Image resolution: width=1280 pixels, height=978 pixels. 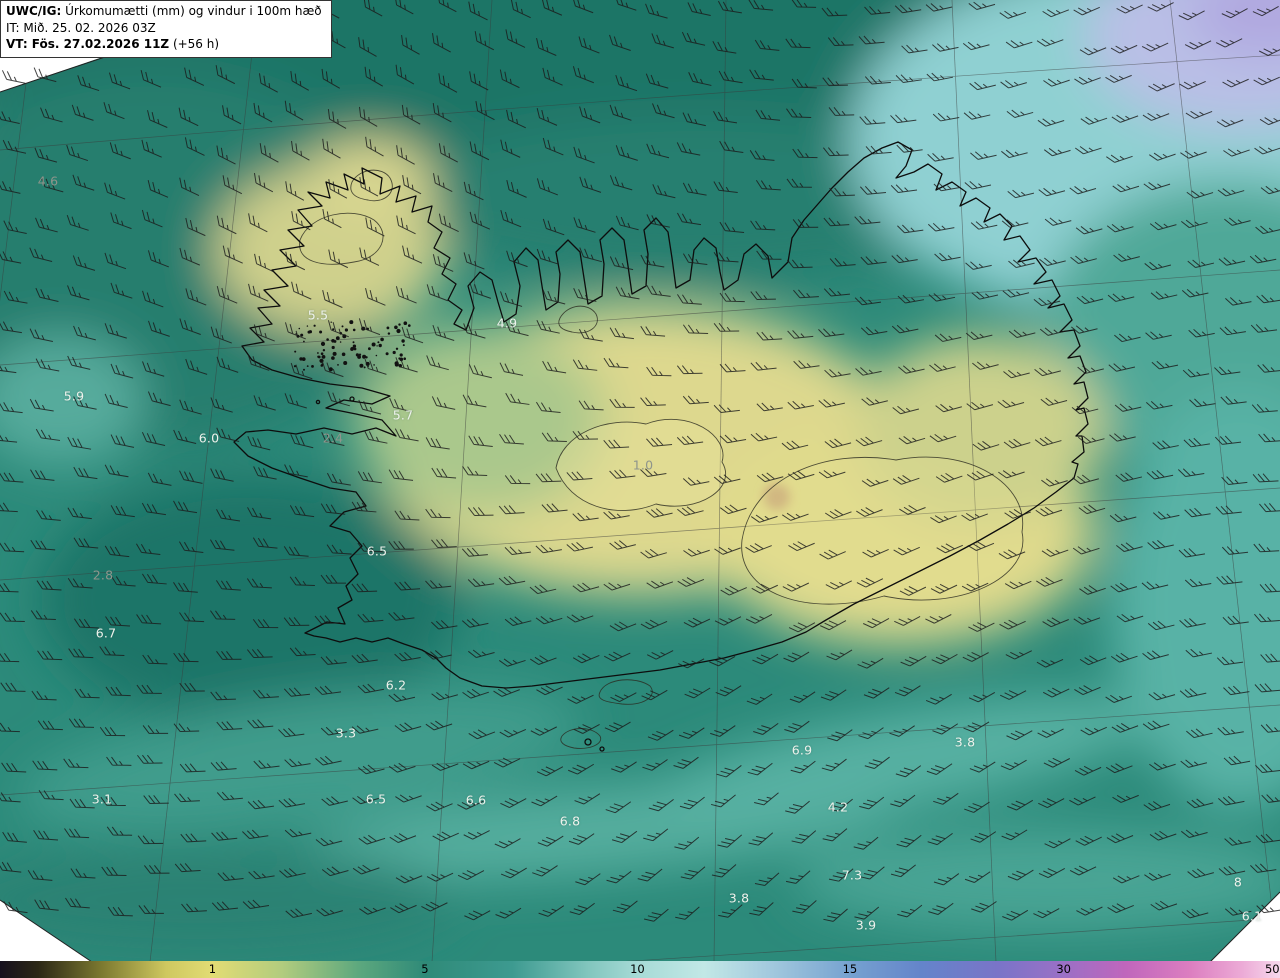 What do you see at coordinates (81, 27) in the screenshot?
I see `init-time: IT: Mið. 25. 02. 2026 03Z` at bounding box center [81, 27].